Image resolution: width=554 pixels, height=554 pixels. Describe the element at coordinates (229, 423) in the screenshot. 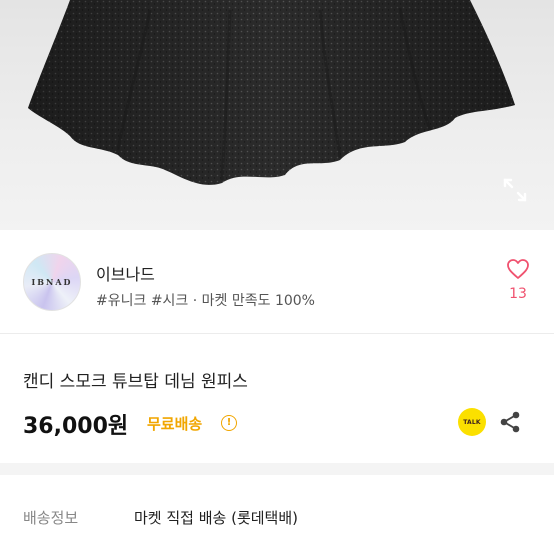

I see `info-icon: !` at that location.